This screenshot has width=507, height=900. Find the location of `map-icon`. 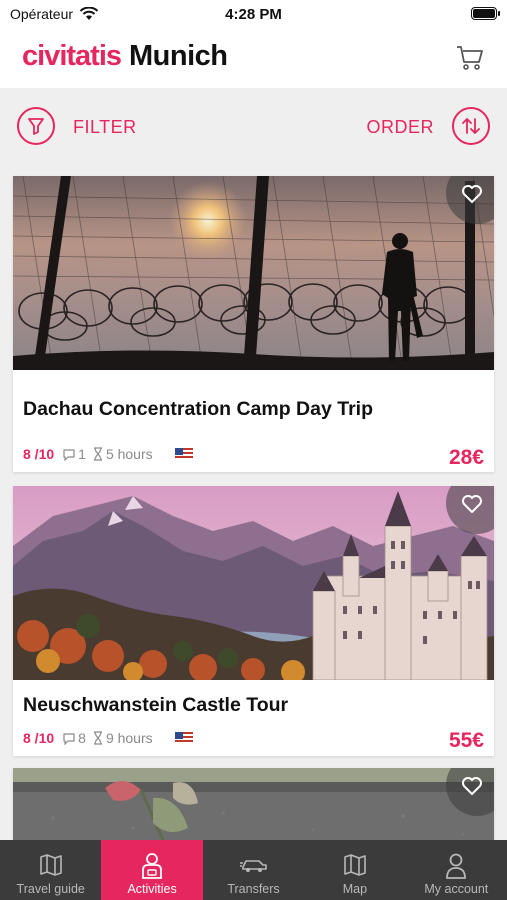

map-icon is located at coordinates (355, 865).